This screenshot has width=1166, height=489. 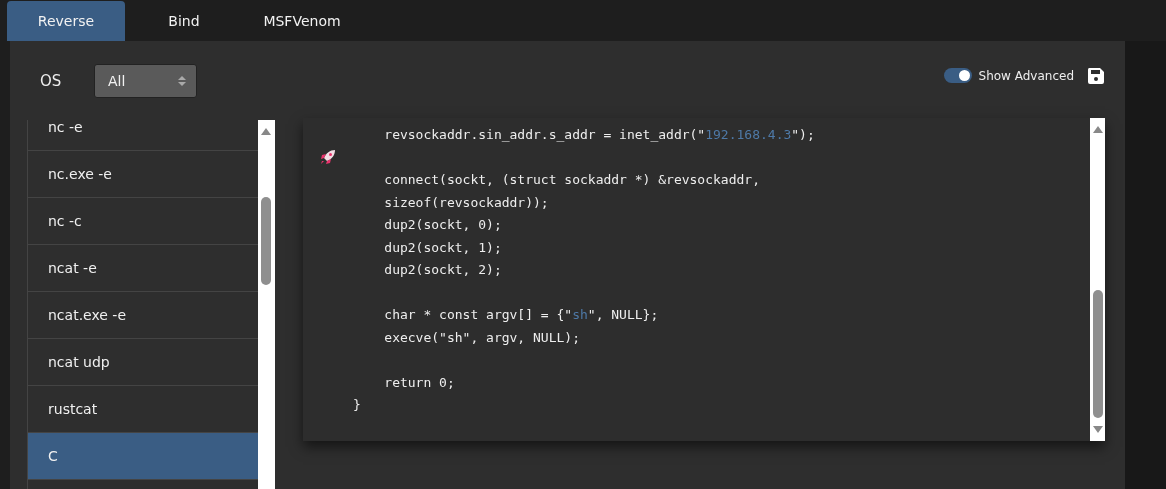 I want to click on toggle-switch, so click(x=957, y=75).